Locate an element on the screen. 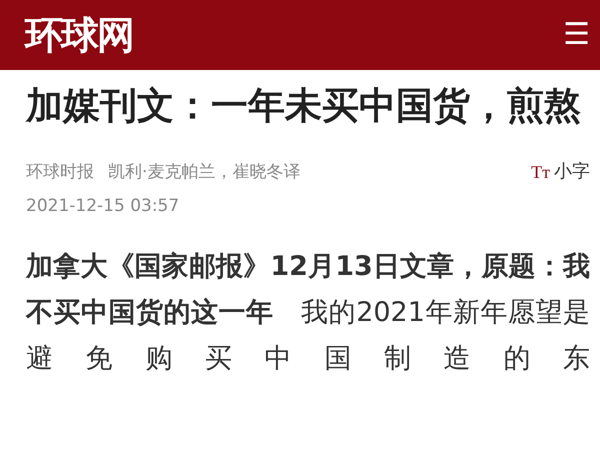 The height and width of the screenshot is (459, 600). menu-button: ☰ is located at coordinates (576, 35).